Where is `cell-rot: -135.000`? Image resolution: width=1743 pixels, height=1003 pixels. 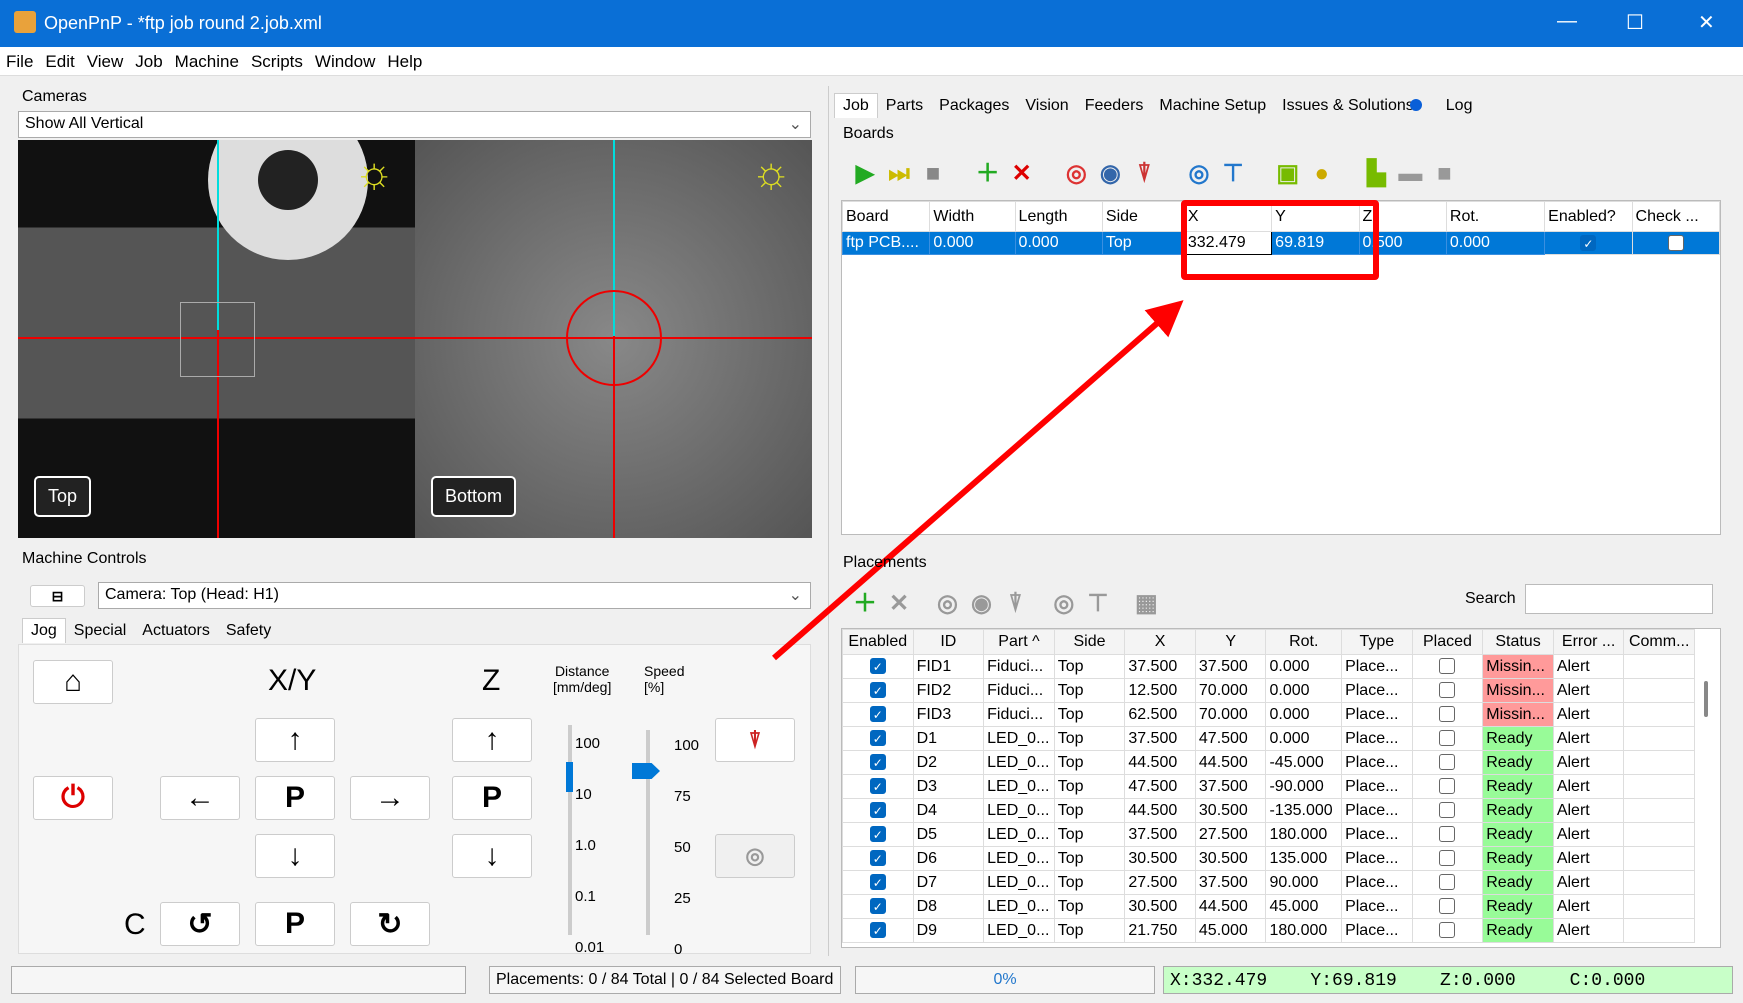 cell-rot: -135.000 is located at coordinates (1304, 810).